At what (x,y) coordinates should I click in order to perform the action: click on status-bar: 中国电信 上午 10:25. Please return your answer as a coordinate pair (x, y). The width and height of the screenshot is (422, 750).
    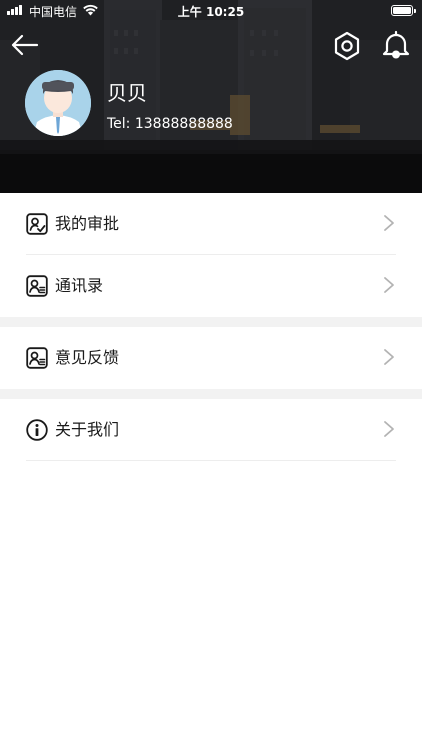
    Looking at the image, I should click on (211, 11).